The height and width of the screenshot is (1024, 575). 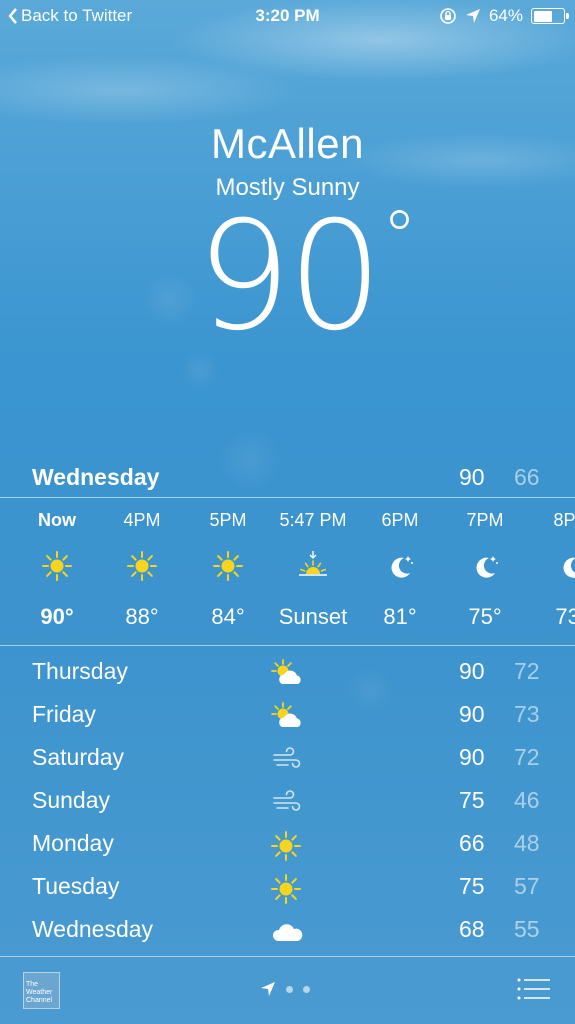 What do you see at coordinates (472, 16) in the screenshot?
I see `location-services-icon` at bounding box center [472, 16].